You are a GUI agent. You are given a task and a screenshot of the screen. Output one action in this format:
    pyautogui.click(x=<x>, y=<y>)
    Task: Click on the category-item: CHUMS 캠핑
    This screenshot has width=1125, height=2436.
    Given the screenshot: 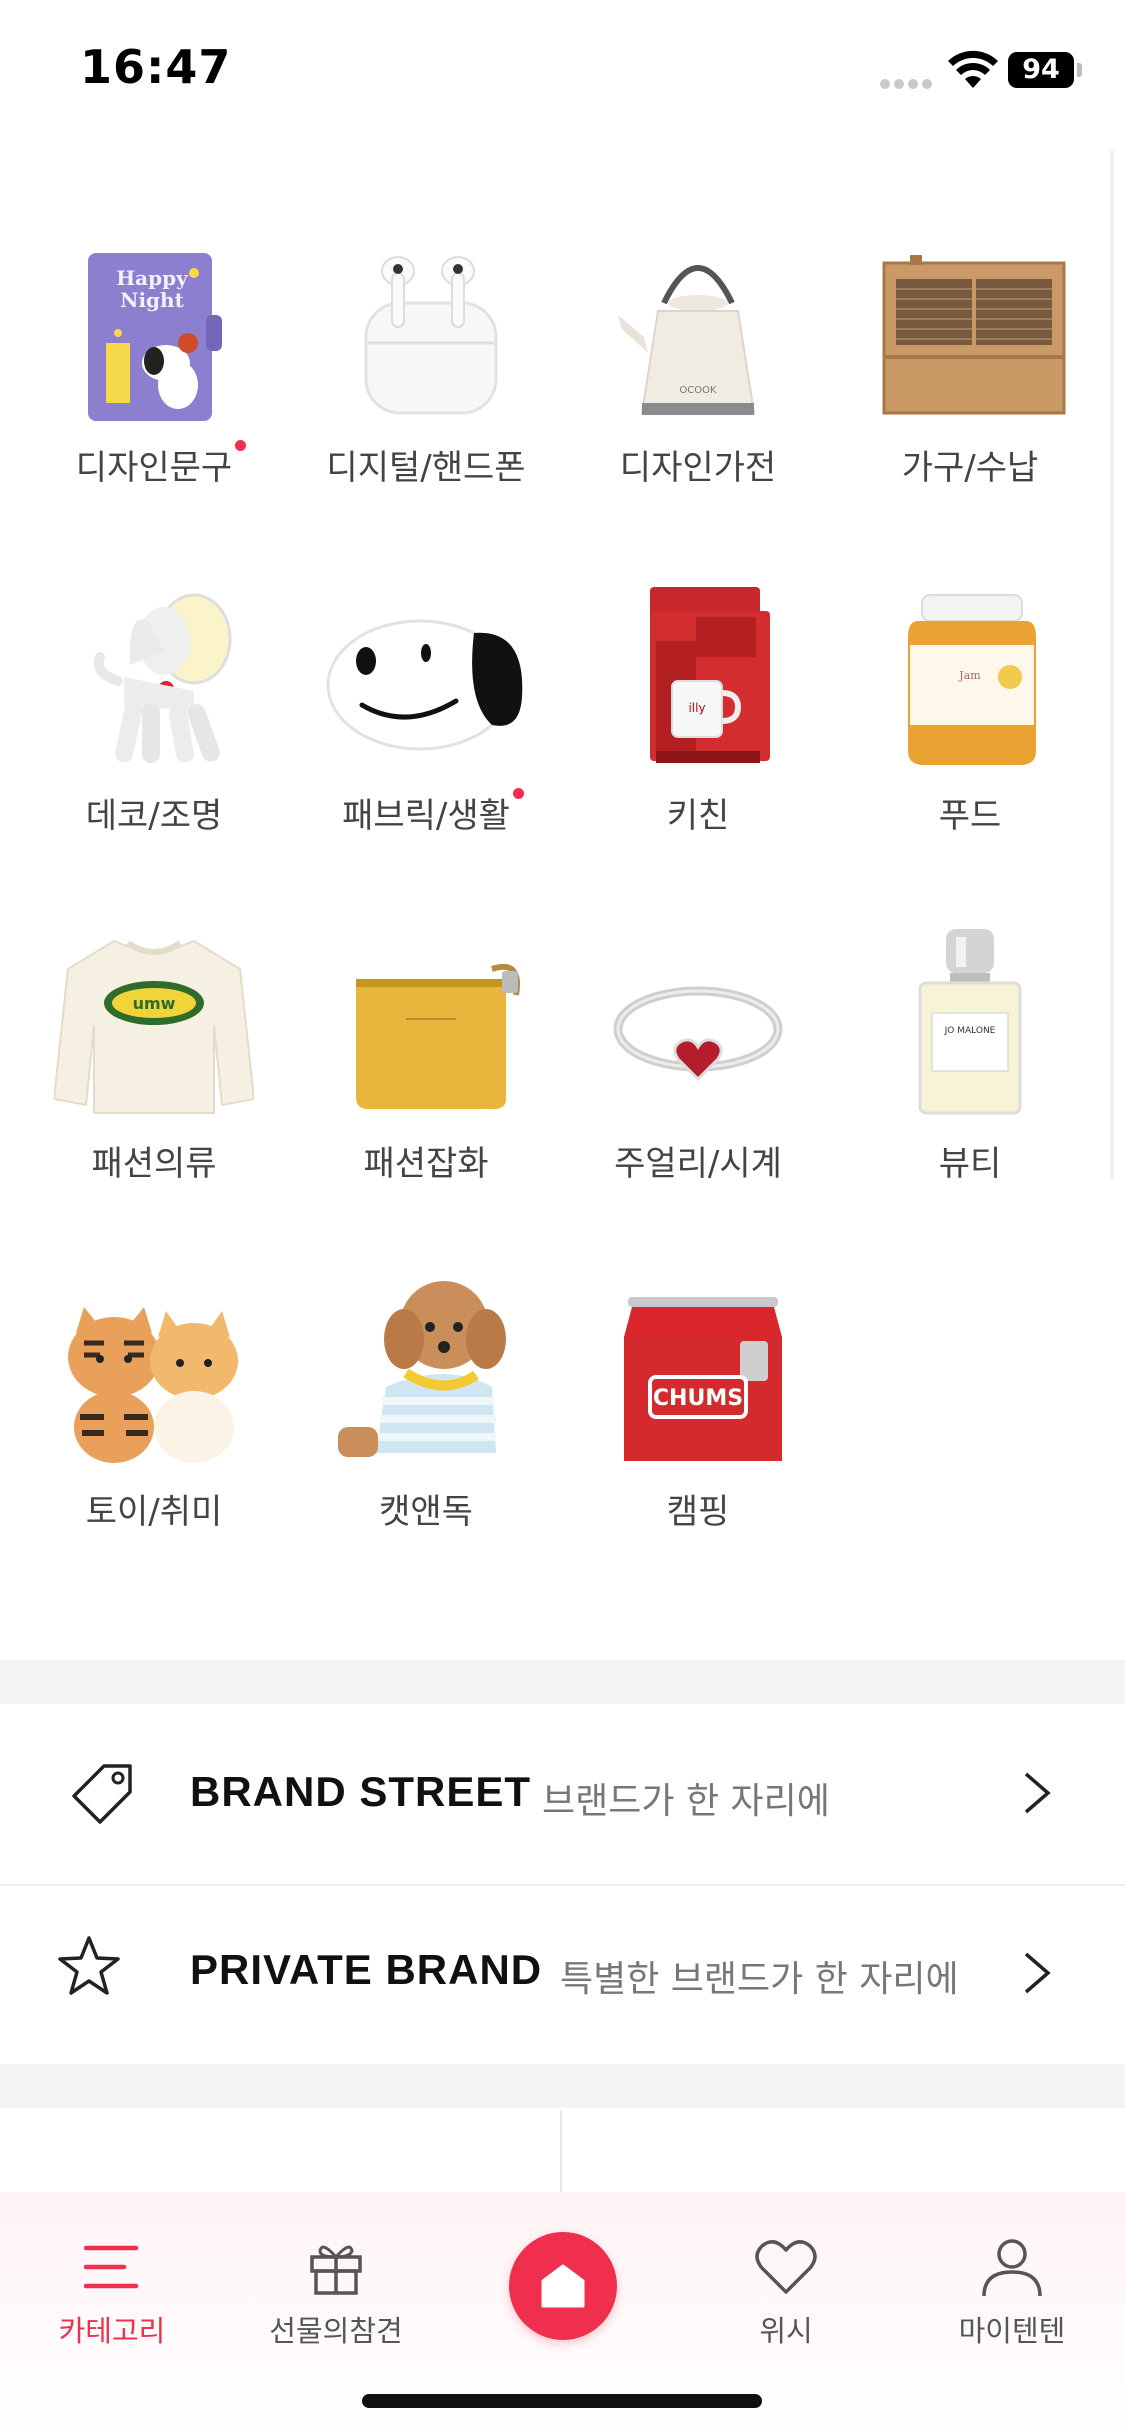 What is the action you would take?
    pyautogui.click(x=698, y=1446)
    